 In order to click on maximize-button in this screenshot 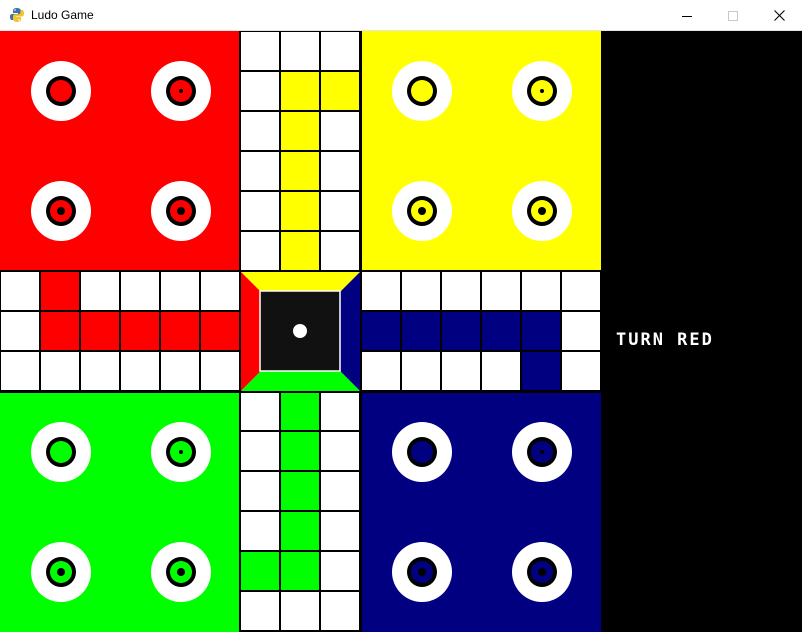, I will do `click(733, 15)`.